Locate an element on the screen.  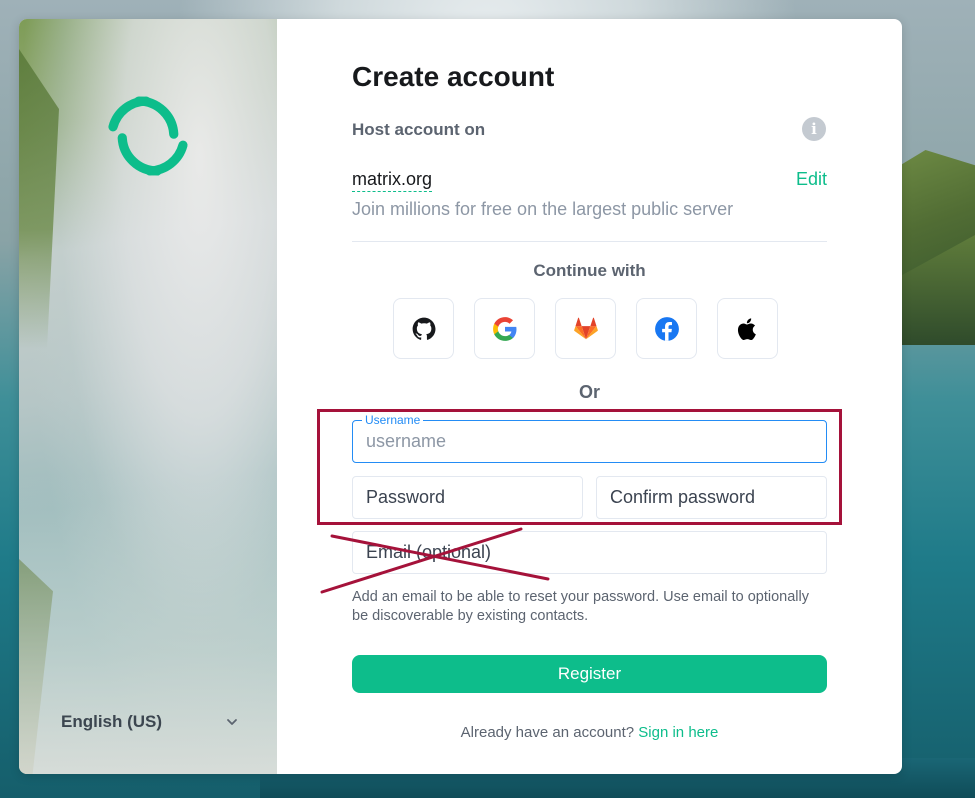
password-field is located at coordinates (467, 497).